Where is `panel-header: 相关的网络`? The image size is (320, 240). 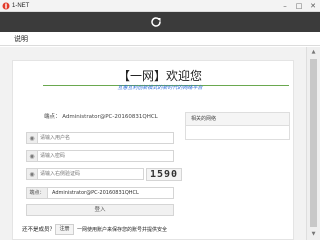 panel-header: 相关的网络 is located at coordinates (237, 119).